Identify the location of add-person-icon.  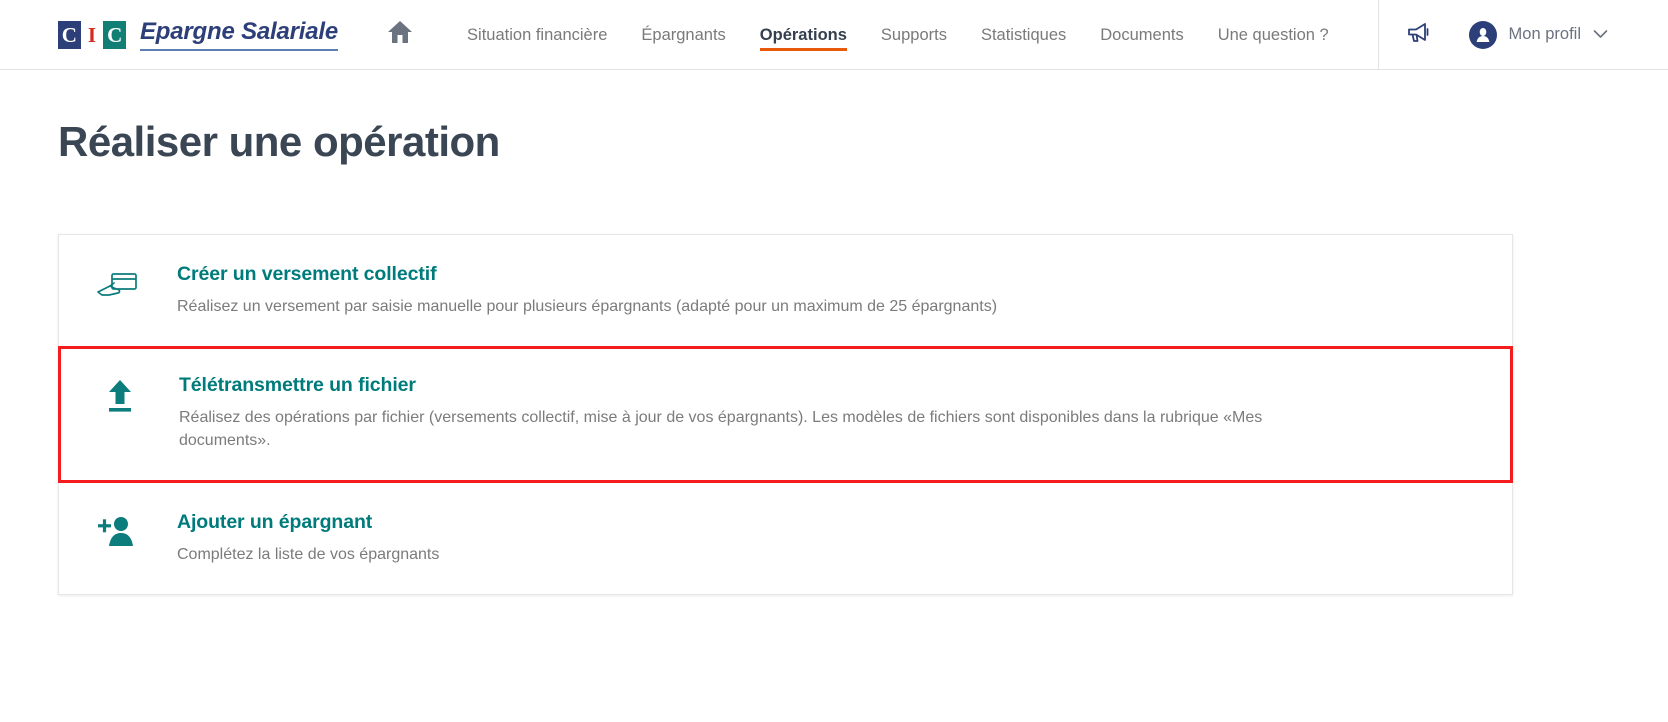
(118, 530).